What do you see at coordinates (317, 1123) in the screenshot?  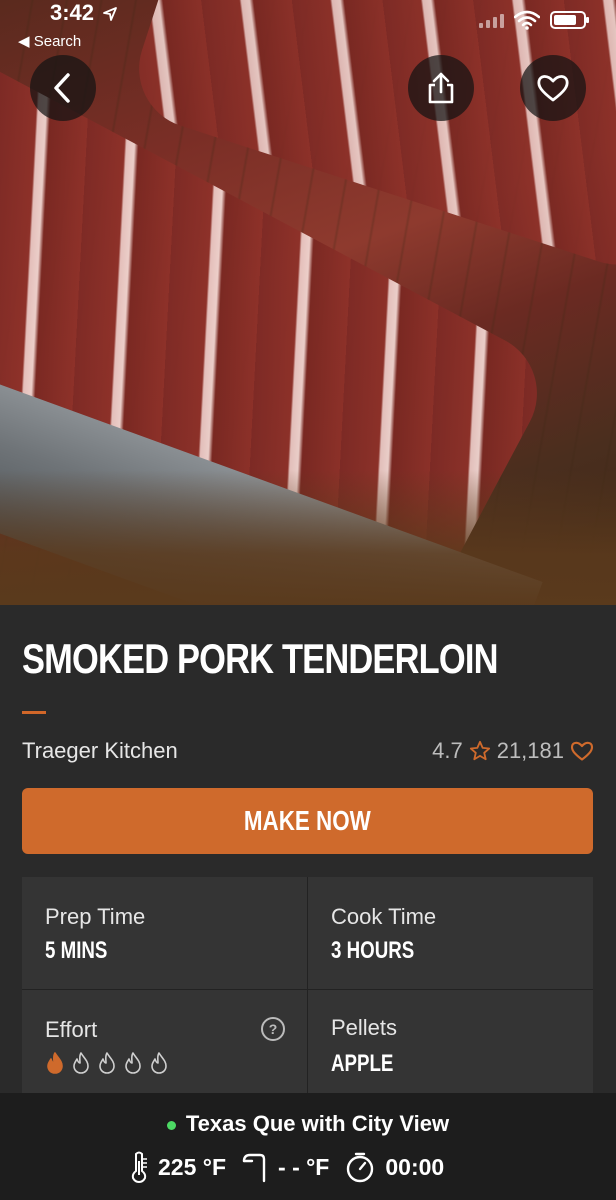 I see `grill-name: Texas Que with City View` at bounding box center [317, 1123].